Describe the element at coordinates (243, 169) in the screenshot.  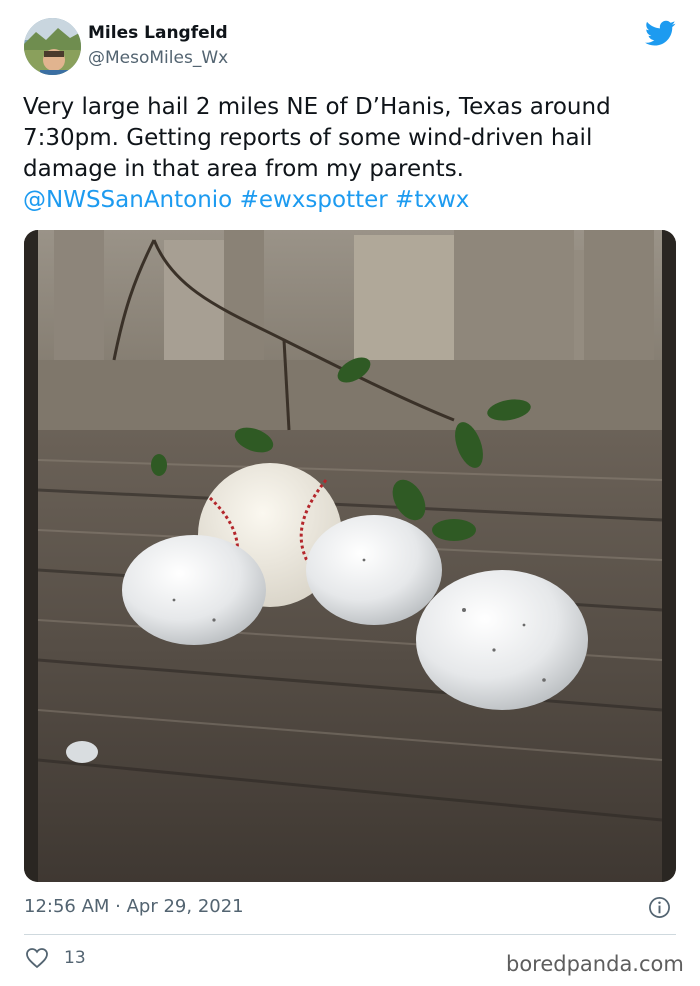
I see `tweet-text-line: damage in that area from my parents.` at that location.